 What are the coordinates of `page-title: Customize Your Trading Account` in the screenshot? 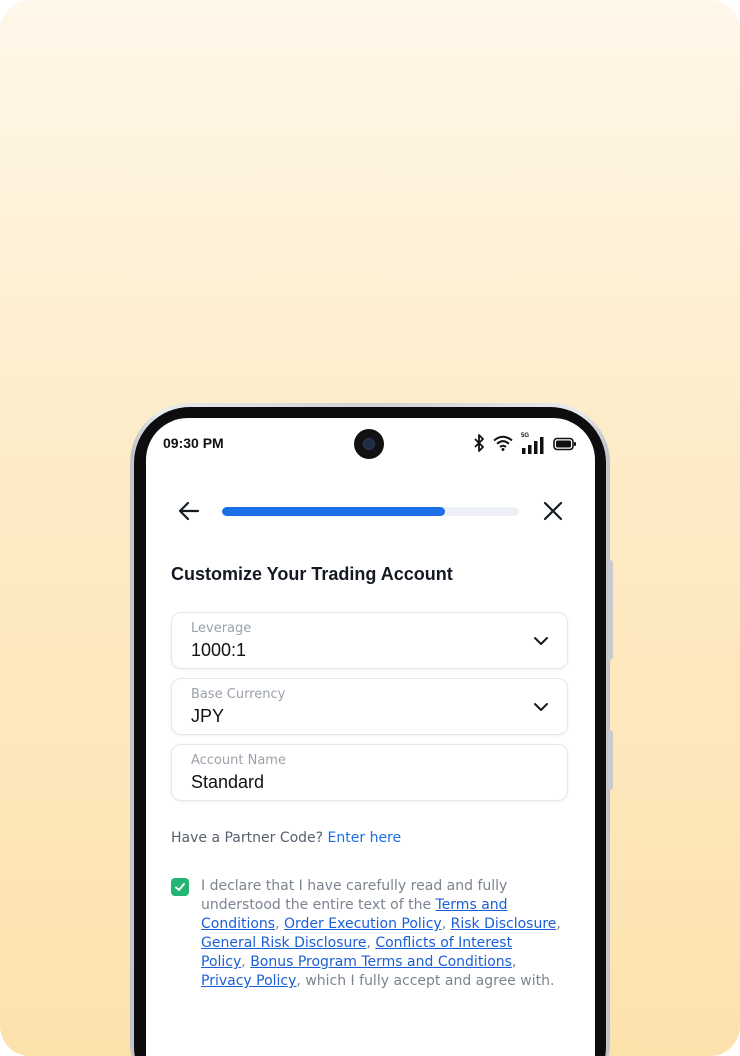 It's located at (312, 574).